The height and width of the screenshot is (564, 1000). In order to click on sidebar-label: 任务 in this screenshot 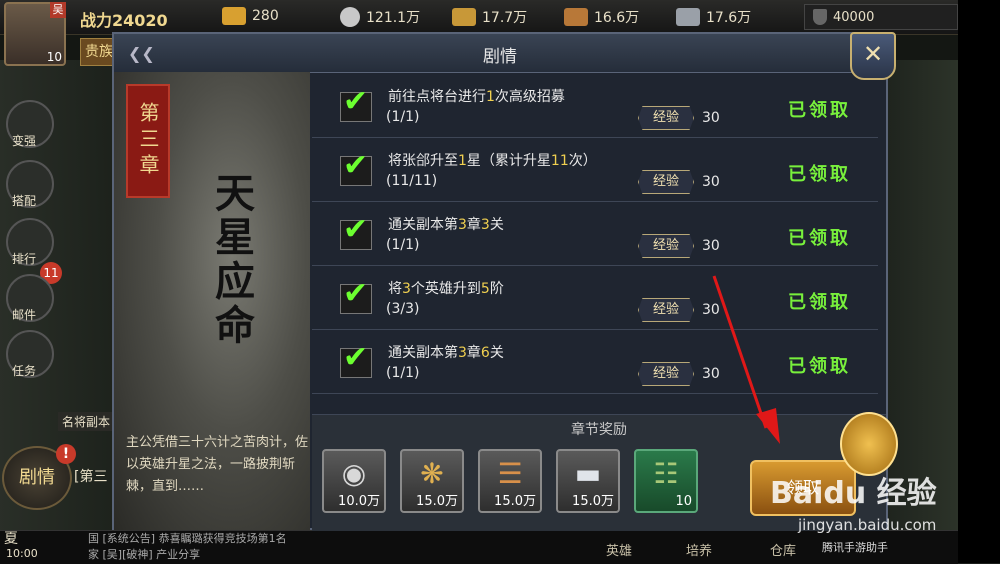, I will do `click(24, 371)`.